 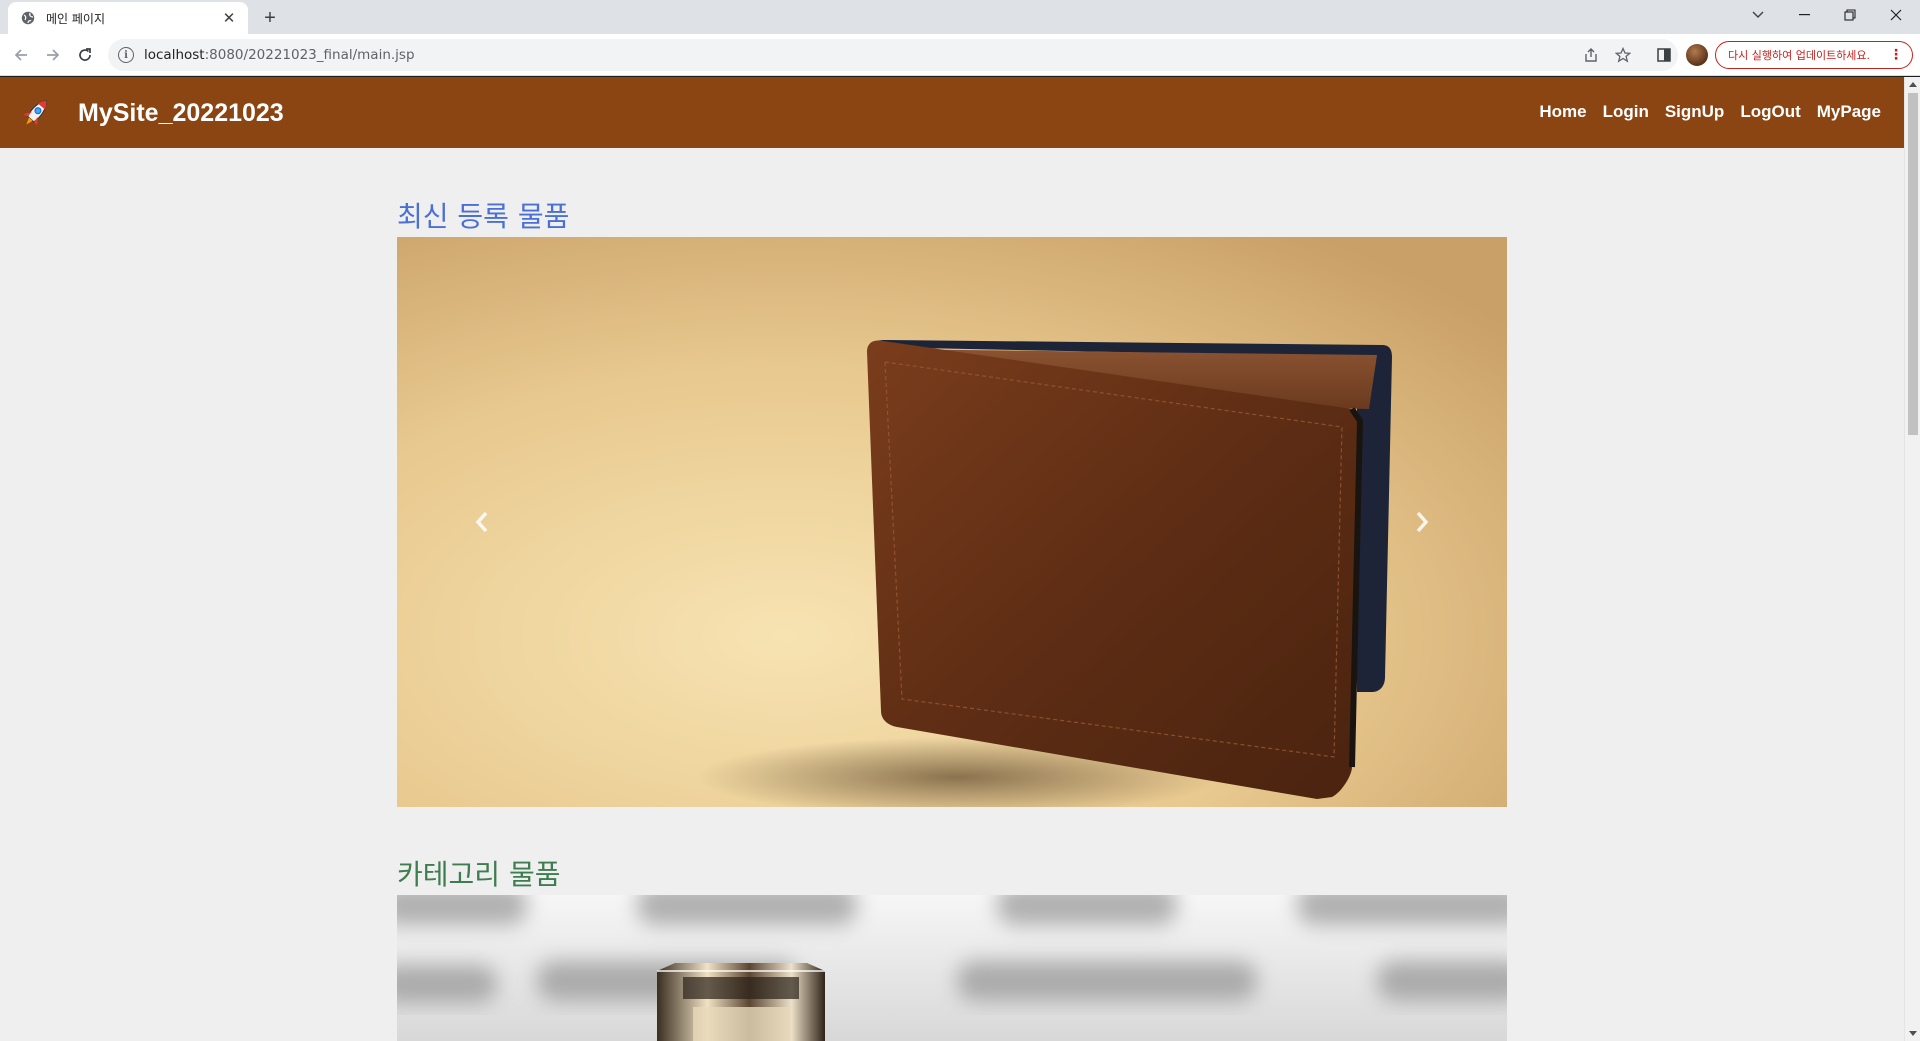 What do you see at coordinates (893, 55) in the screenshot?
I see `address-bar: i localhost:8080/20221023_final/main.jsp` at bounding box center [893, 55].